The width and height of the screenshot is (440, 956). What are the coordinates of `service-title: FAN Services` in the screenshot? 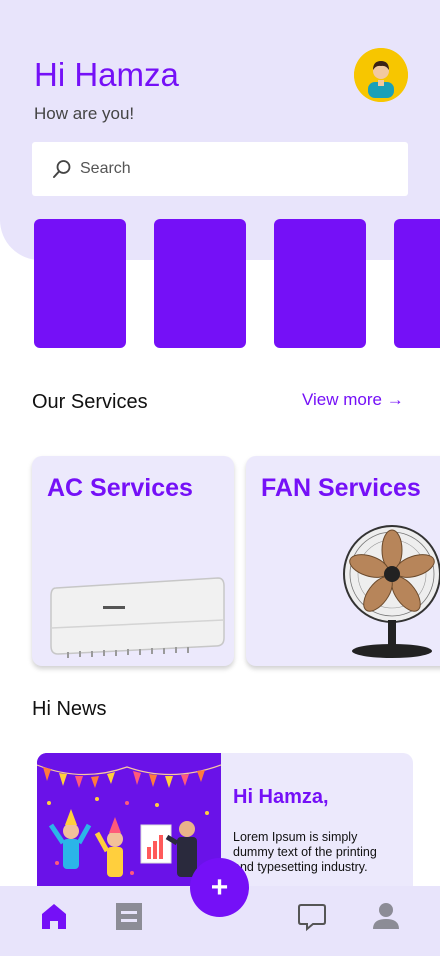 It's located at (341, 488).